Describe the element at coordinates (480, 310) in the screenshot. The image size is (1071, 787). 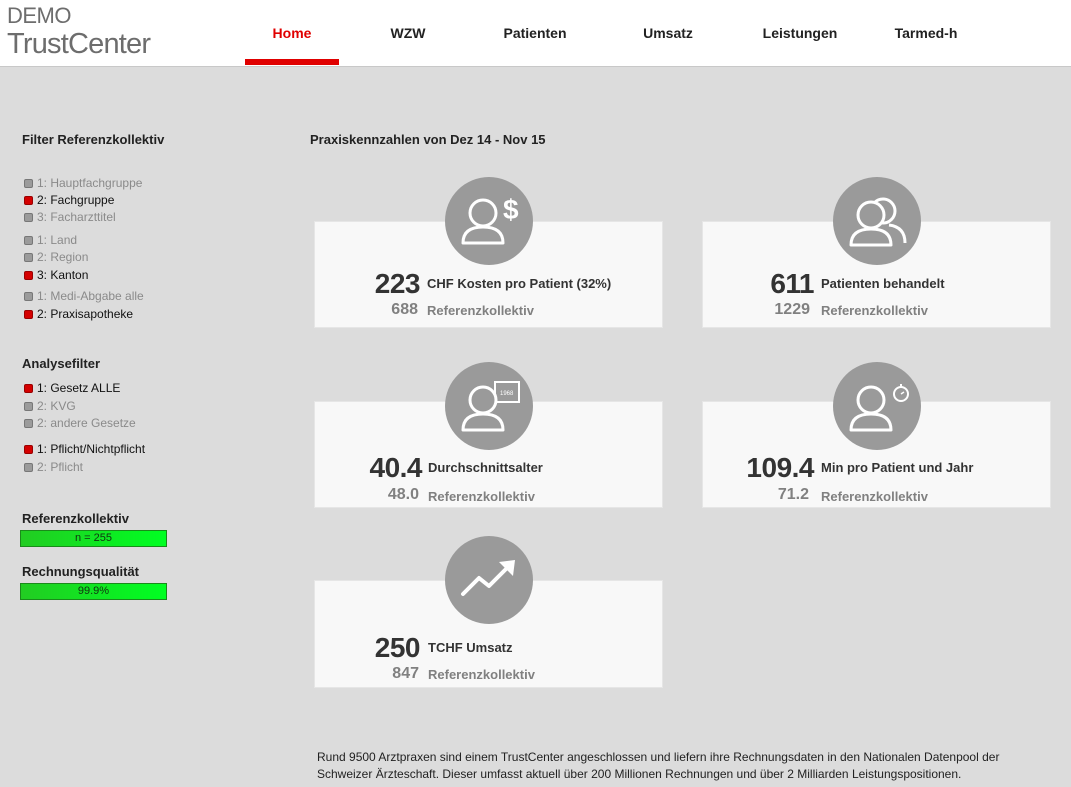
I see `kpi-ref-label-kosten: Referenzkollektiv` at that location.